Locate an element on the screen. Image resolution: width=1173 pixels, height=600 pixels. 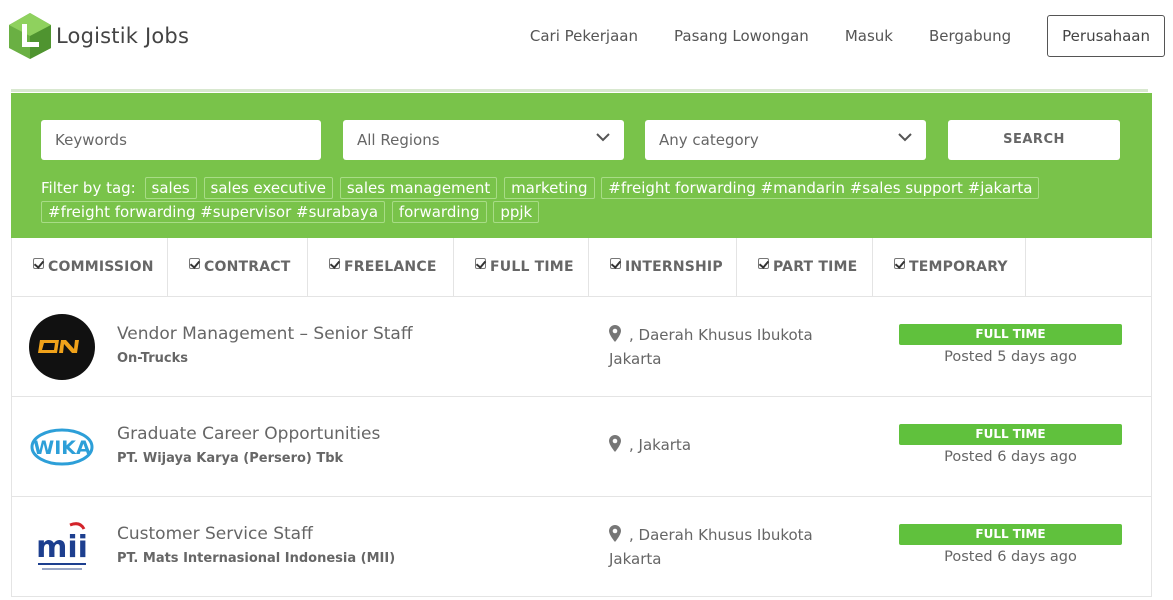
mii-logo-icon: mii is located at coordinates (62, 547).